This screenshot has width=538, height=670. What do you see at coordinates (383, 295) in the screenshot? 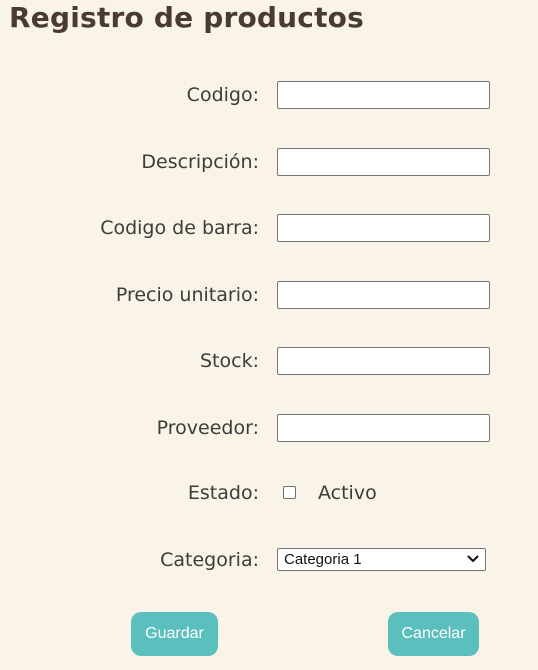
I see `precio-input` at bounding box center [383, 295].